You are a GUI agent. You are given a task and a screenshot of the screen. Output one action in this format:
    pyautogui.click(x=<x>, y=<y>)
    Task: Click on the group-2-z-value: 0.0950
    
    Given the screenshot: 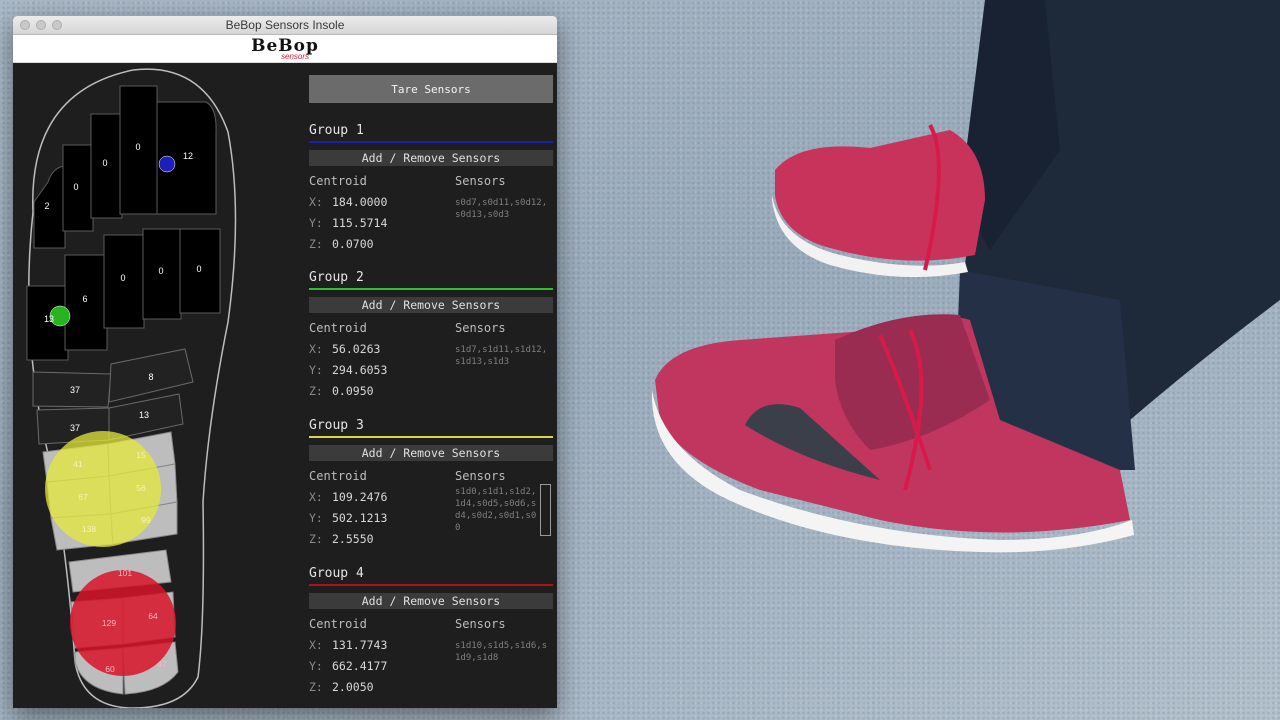 What is the action you would take?
    pyautogui.click(x=353, y=391)
    